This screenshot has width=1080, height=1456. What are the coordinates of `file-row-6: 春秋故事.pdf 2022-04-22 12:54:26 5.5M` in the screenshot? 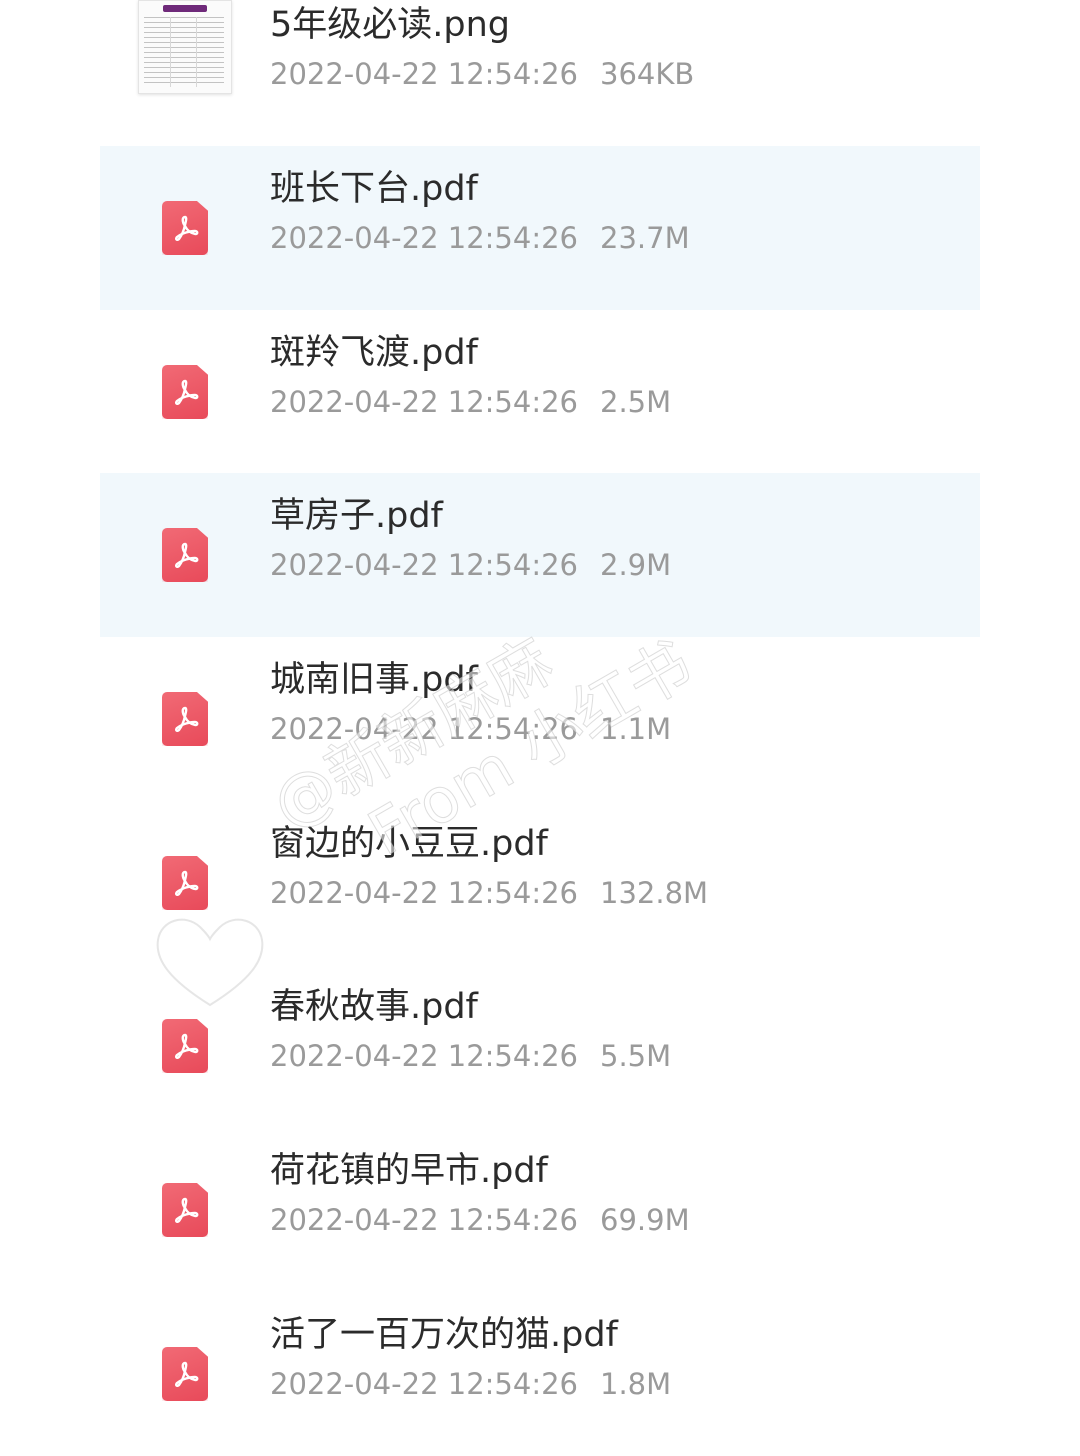 It's located at (540, 1046).